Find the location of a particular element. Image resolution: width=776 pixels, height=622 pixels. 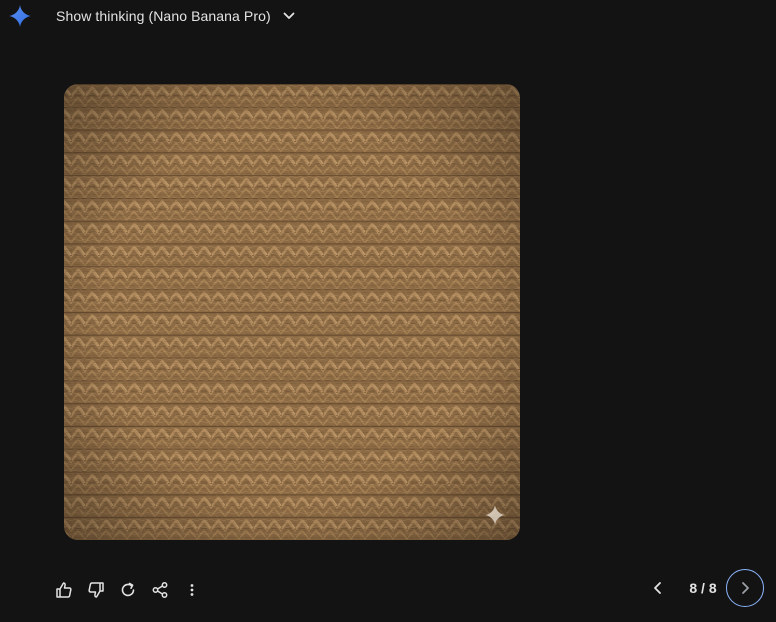

gemini-sparkle-icon is located at coordinates (20, 16).